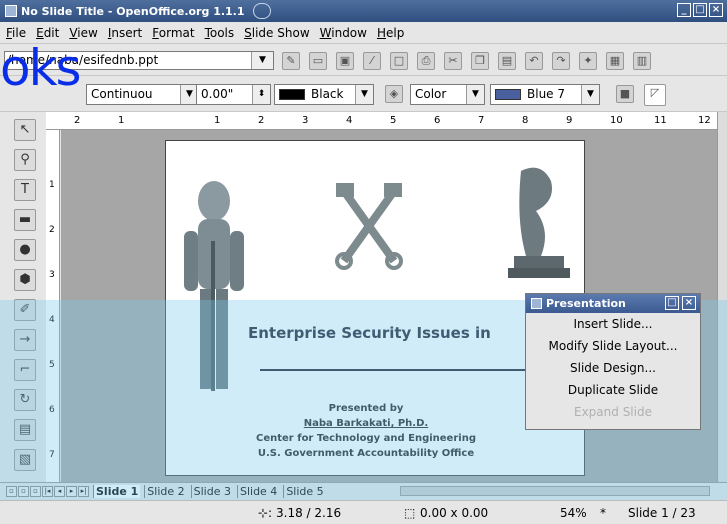 This screenshot has width=727, height=524. What do you see at coordinates (431, 94) in the screenshot?
I see `fill-type-value: Color` at bounding box center [431, 94].